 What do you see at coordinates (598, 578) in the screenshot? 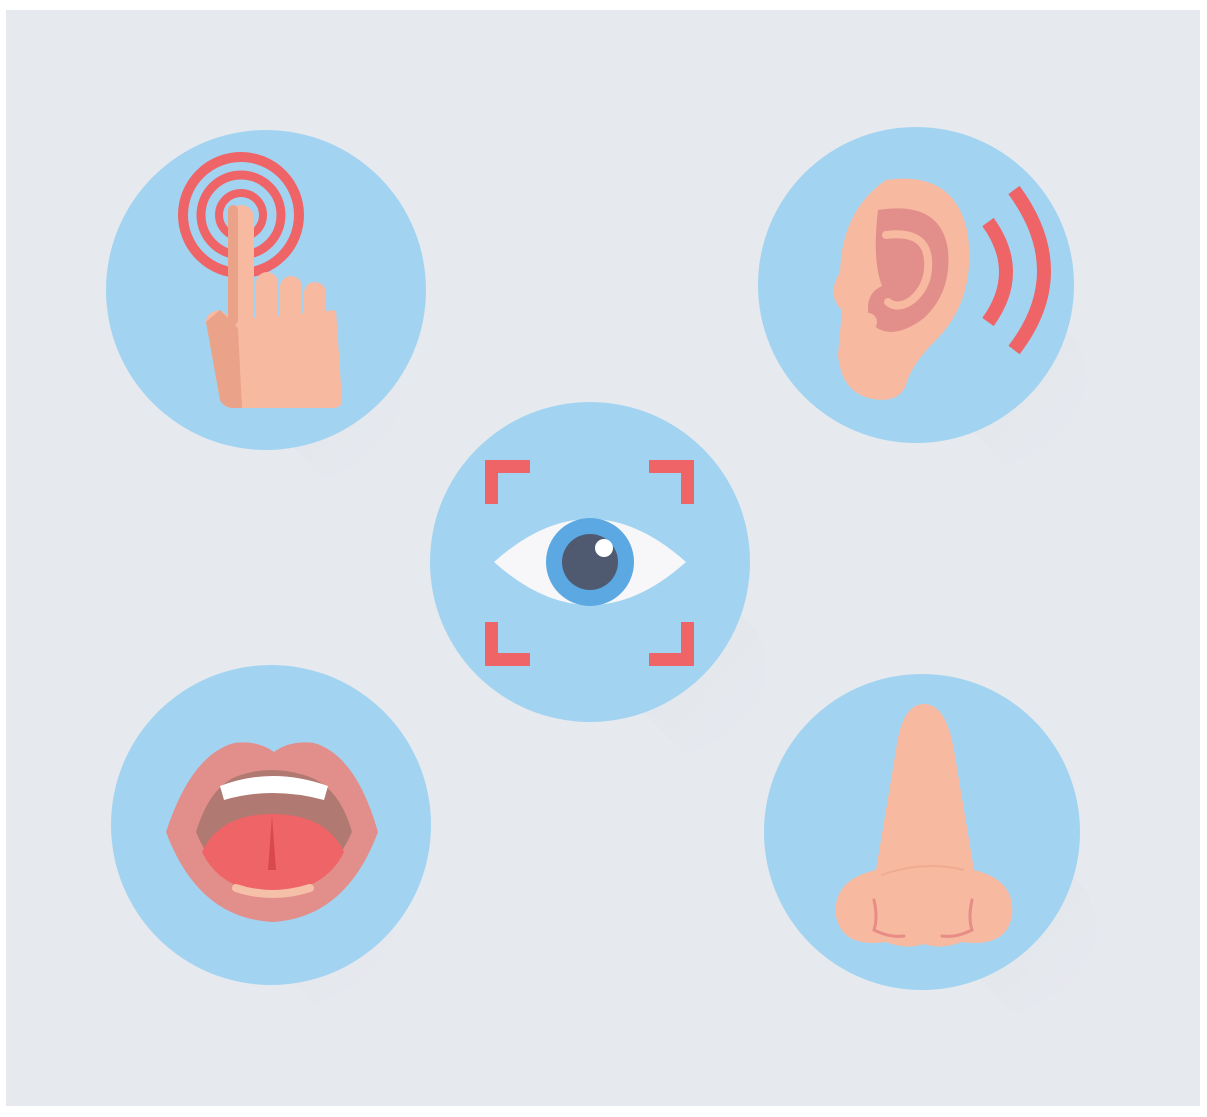
I see `sight-icon` at bounding box center [598, 578].